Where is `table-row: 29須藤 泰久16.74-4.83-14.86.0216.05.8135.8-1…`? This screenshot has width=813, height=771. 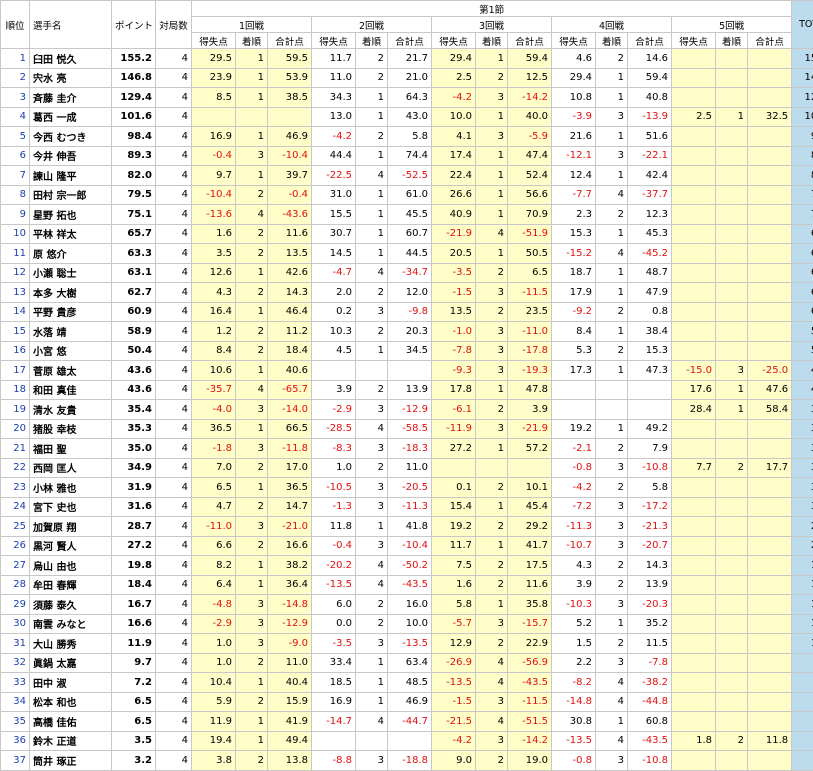 table-row: 29須藤 泰久16.74-4.83-14.86.0216.05.8135.8-1… is located at coordinates (407, 605).